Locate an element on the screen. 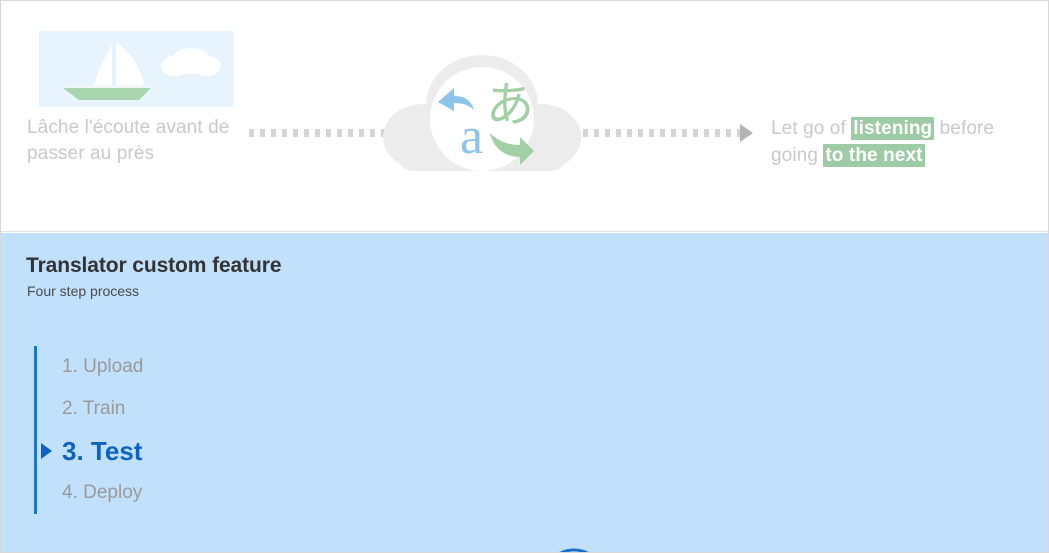 The width and height of the screenshot is (1049, 553). step-item-label: 1. Upload is located at coordinates (103, 366).